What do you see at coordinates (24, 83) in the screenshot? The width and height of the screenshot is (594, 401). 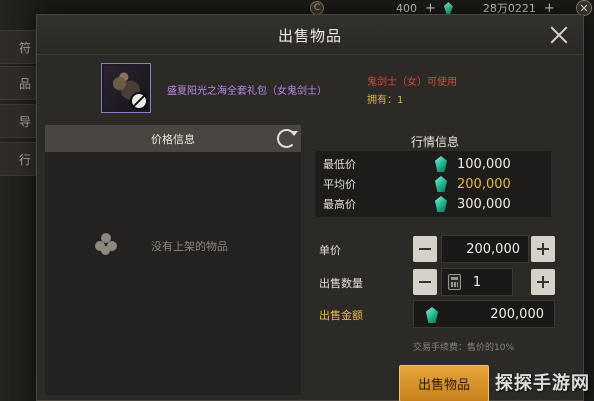 I see `background-tab-label: 品` at bounding box center [24, 83].